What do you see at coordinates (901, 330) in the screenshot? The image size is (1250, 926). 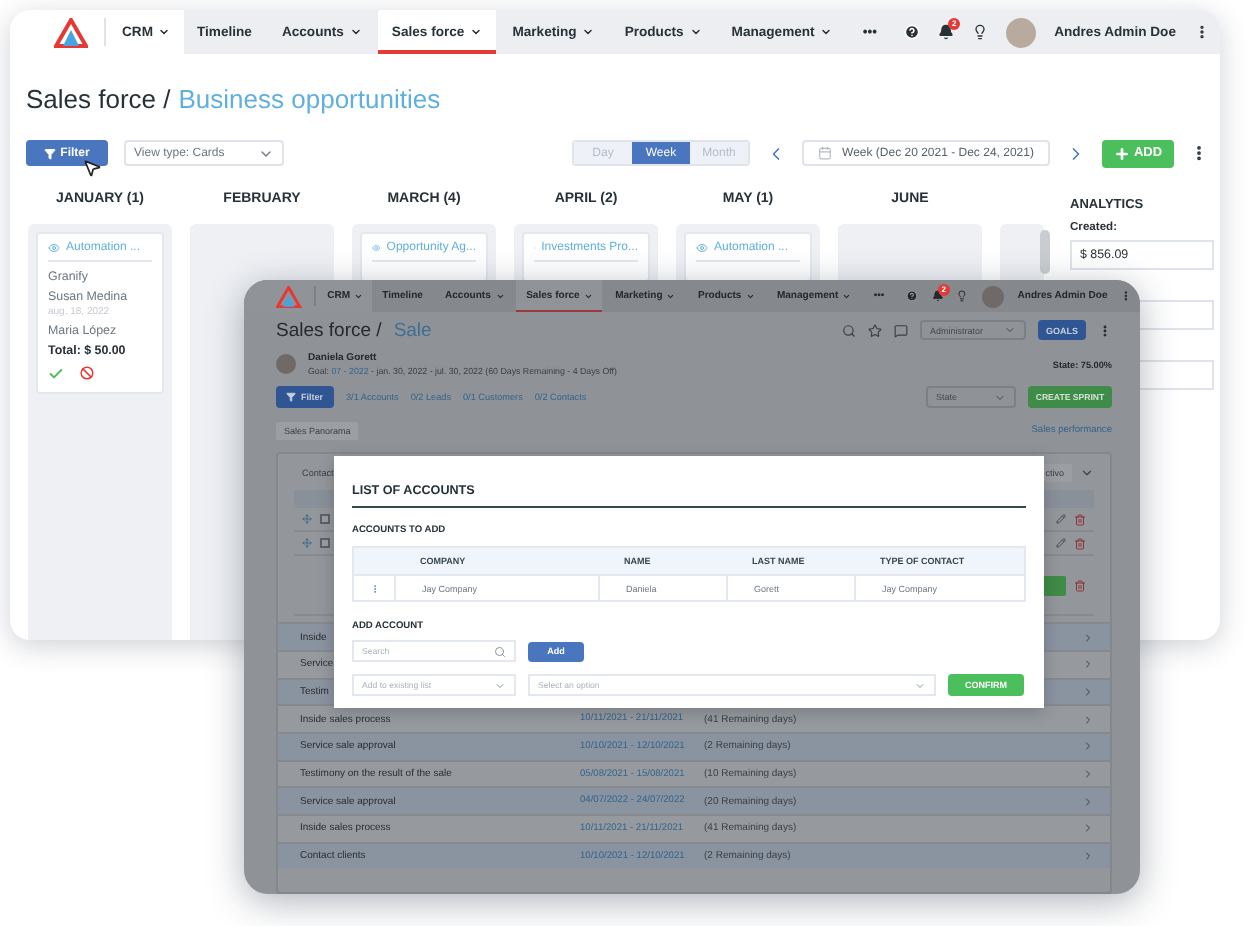 I see `chat-icon` at bounding box center [901, 330].